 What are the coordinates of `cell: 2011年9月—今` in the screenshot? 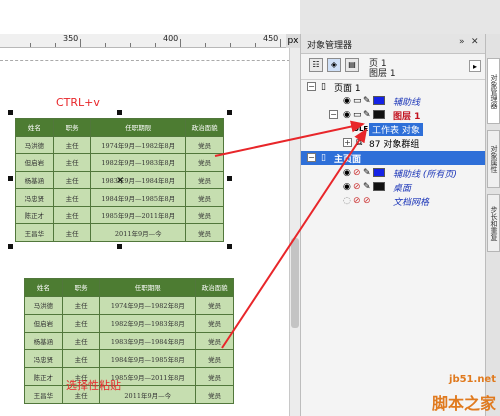 It's located at (138, 232).